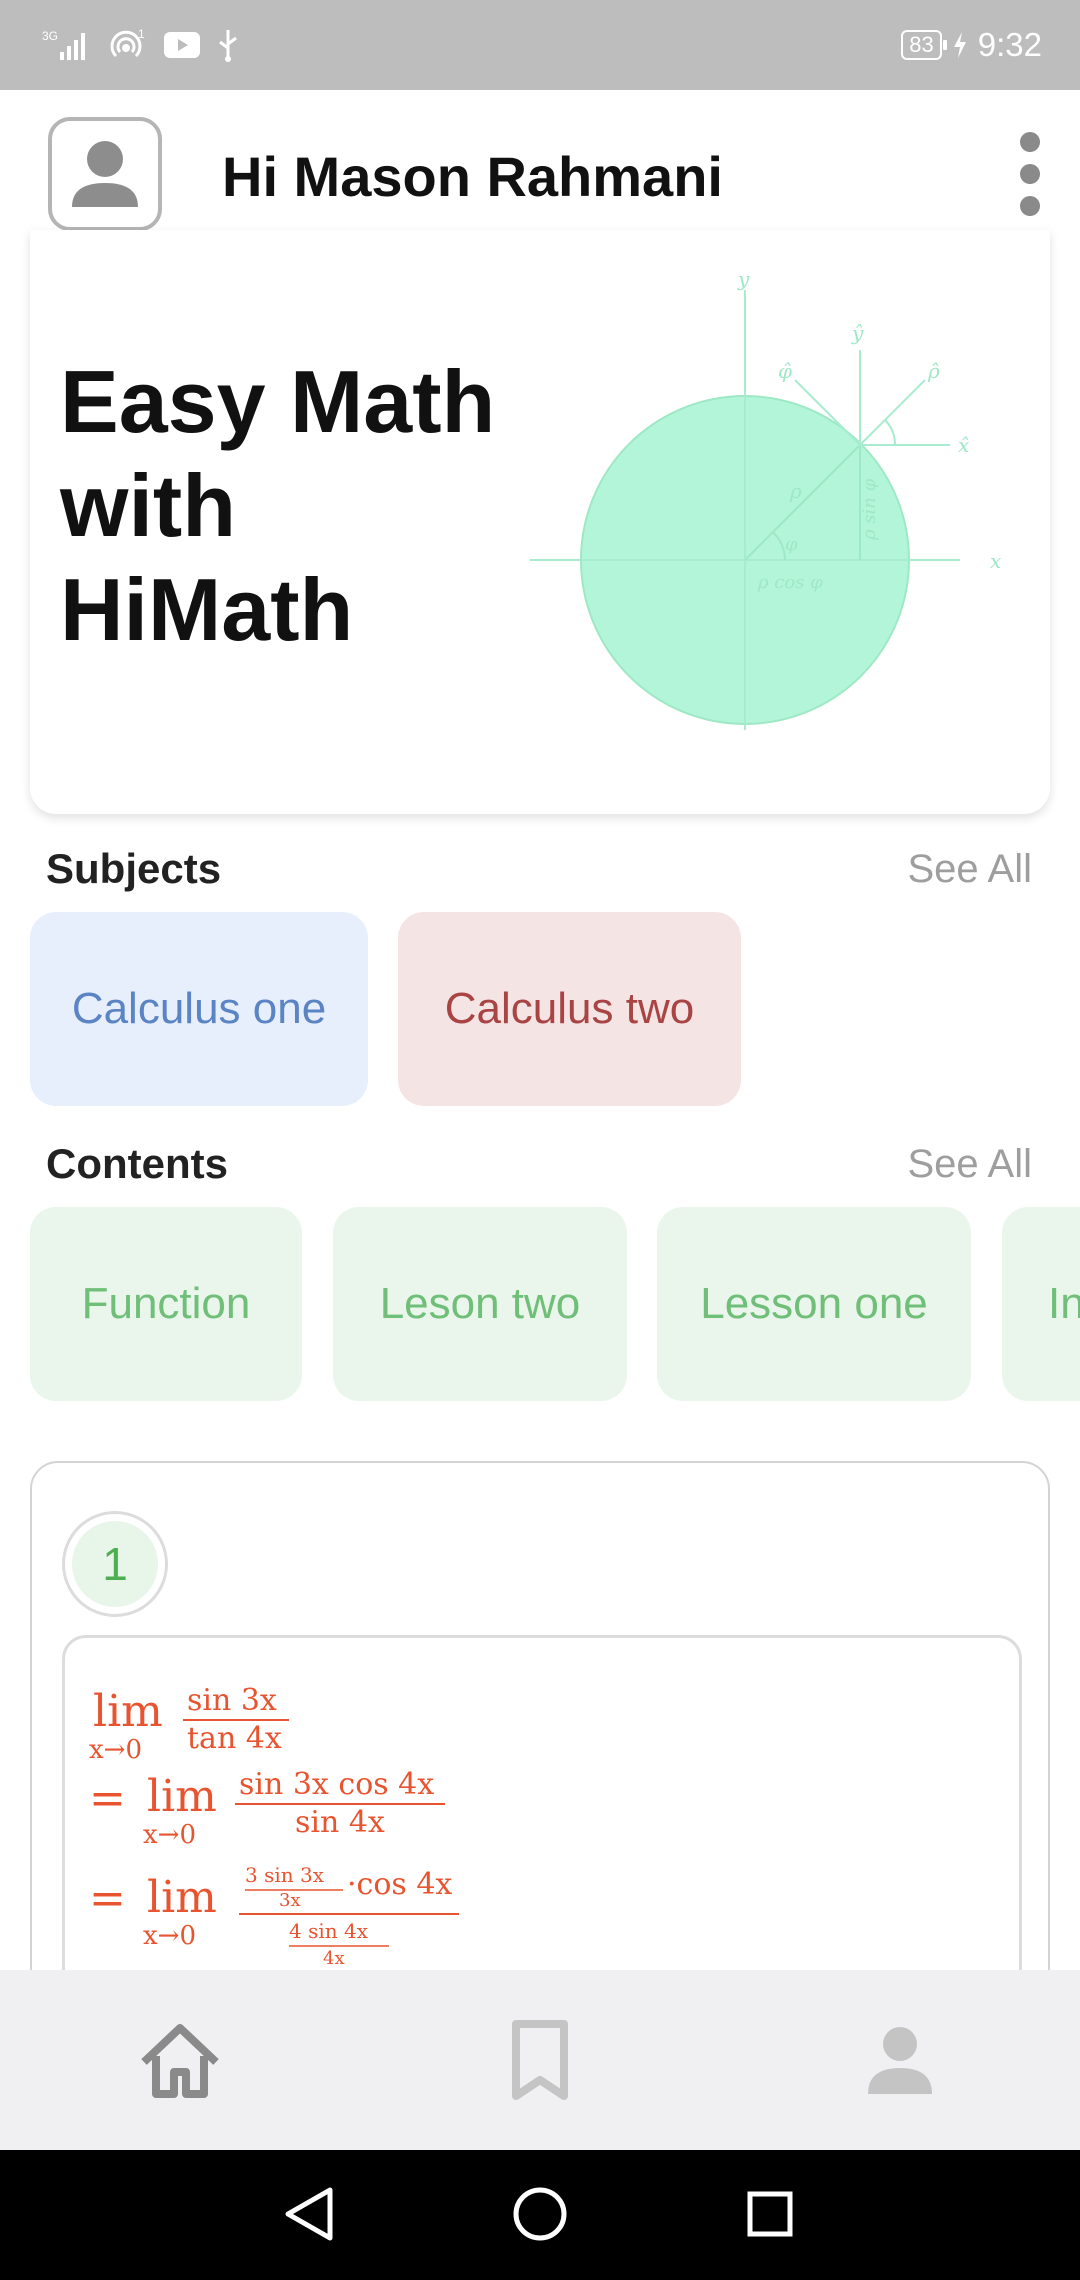 This screenshot has height=2280, width=1080. Describe the element at coordinates (141, 34) in the screenshot. I see `notification-count: 1` at that location.